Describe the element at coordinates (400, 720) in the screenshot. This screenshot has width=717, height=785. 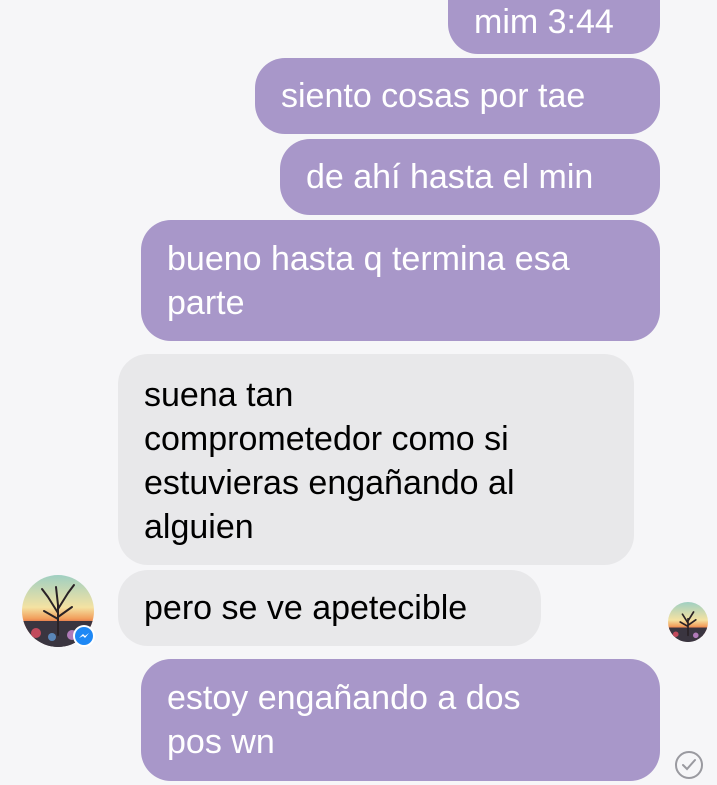
I see `message-bubble-outgoing: estoy engañando a dos pos wn` at that location.